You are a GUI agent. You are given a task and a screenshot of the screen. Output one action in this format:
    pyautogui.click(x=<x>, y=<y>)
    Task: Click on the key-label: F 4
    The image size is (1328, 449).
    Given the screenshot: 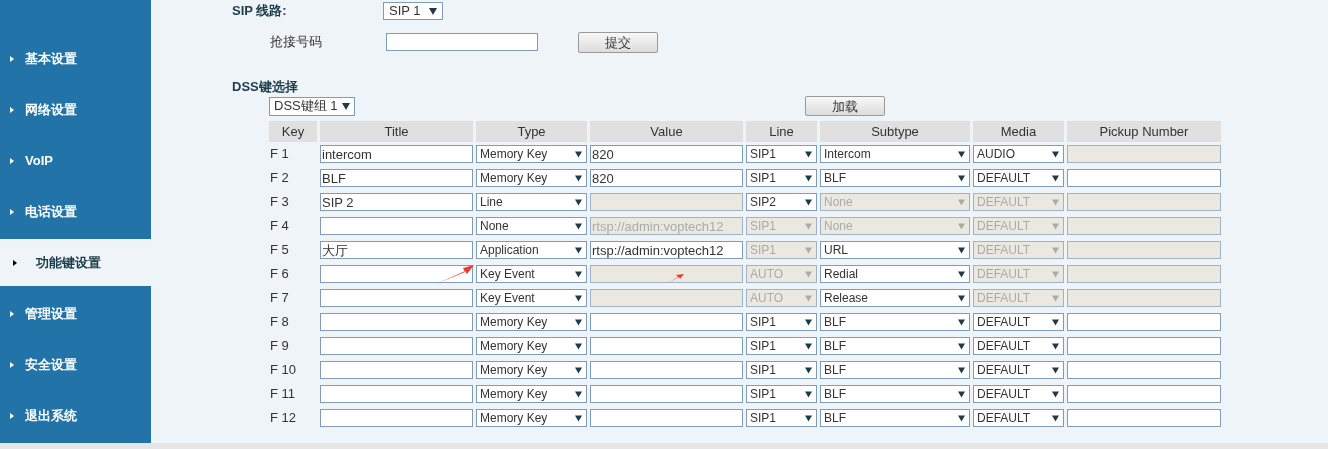 What is the action you would take?
    pyautogui.click(x=279, y=226)
    